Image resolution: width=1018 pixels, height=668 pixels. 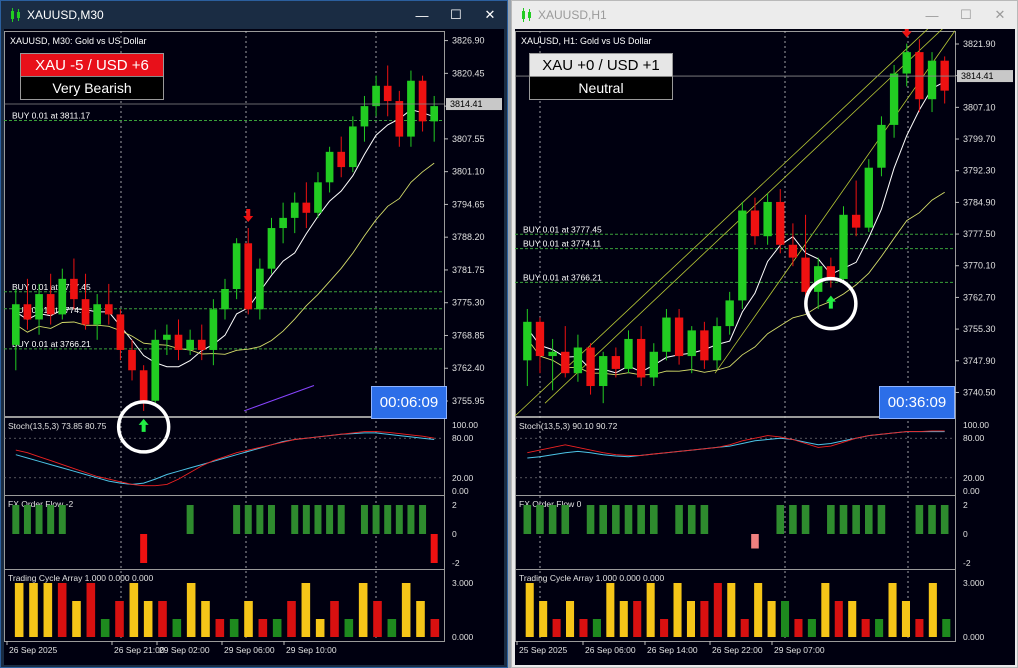 What do you see at coordinates (572, 15) in the screenshot?
I see `window-title: XAUUSD,H1` at bounding box center [572, 15].